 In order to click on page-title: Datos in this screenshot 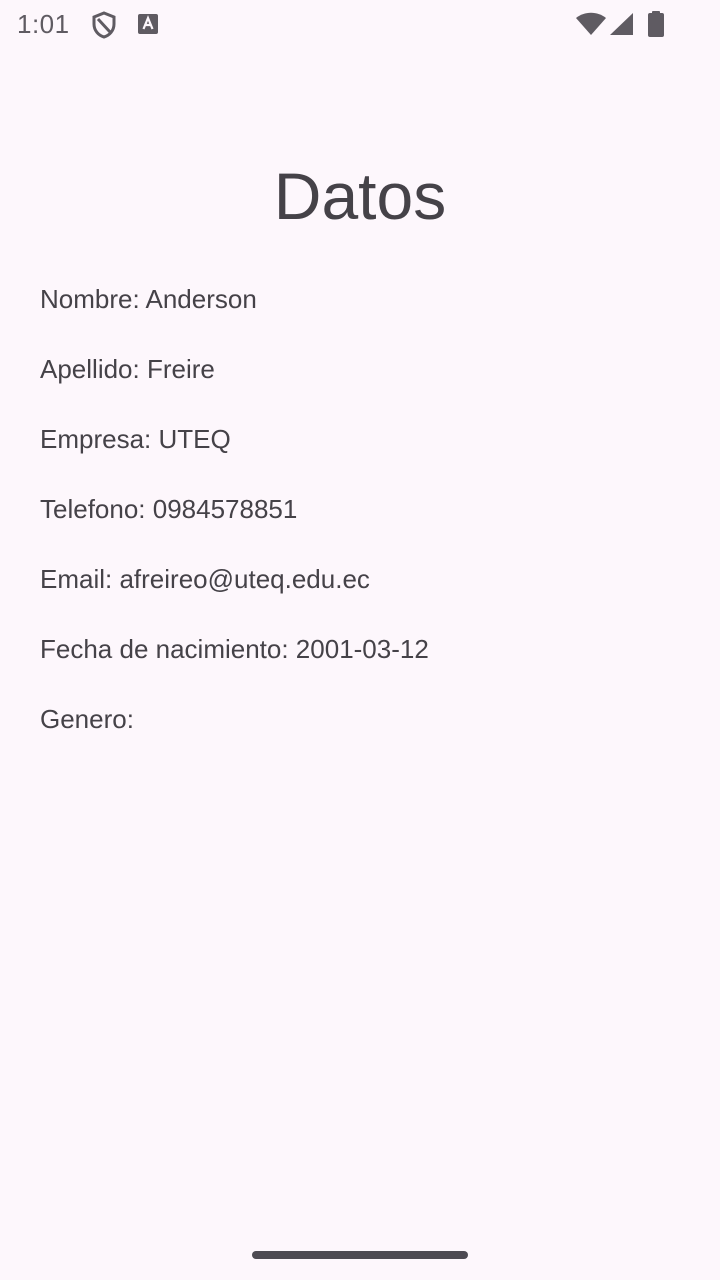, I will do `click(360, 196)`.